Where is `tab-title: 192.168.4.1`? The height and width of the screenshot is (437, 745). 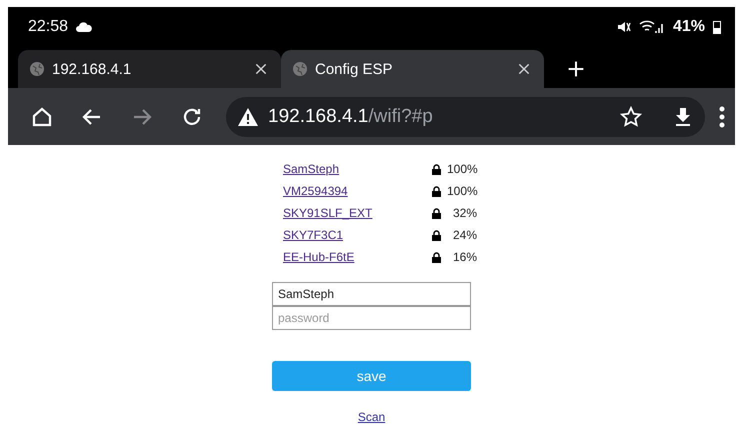 tab-title: 192.168.4.1 is located at coordinates (92, 69).